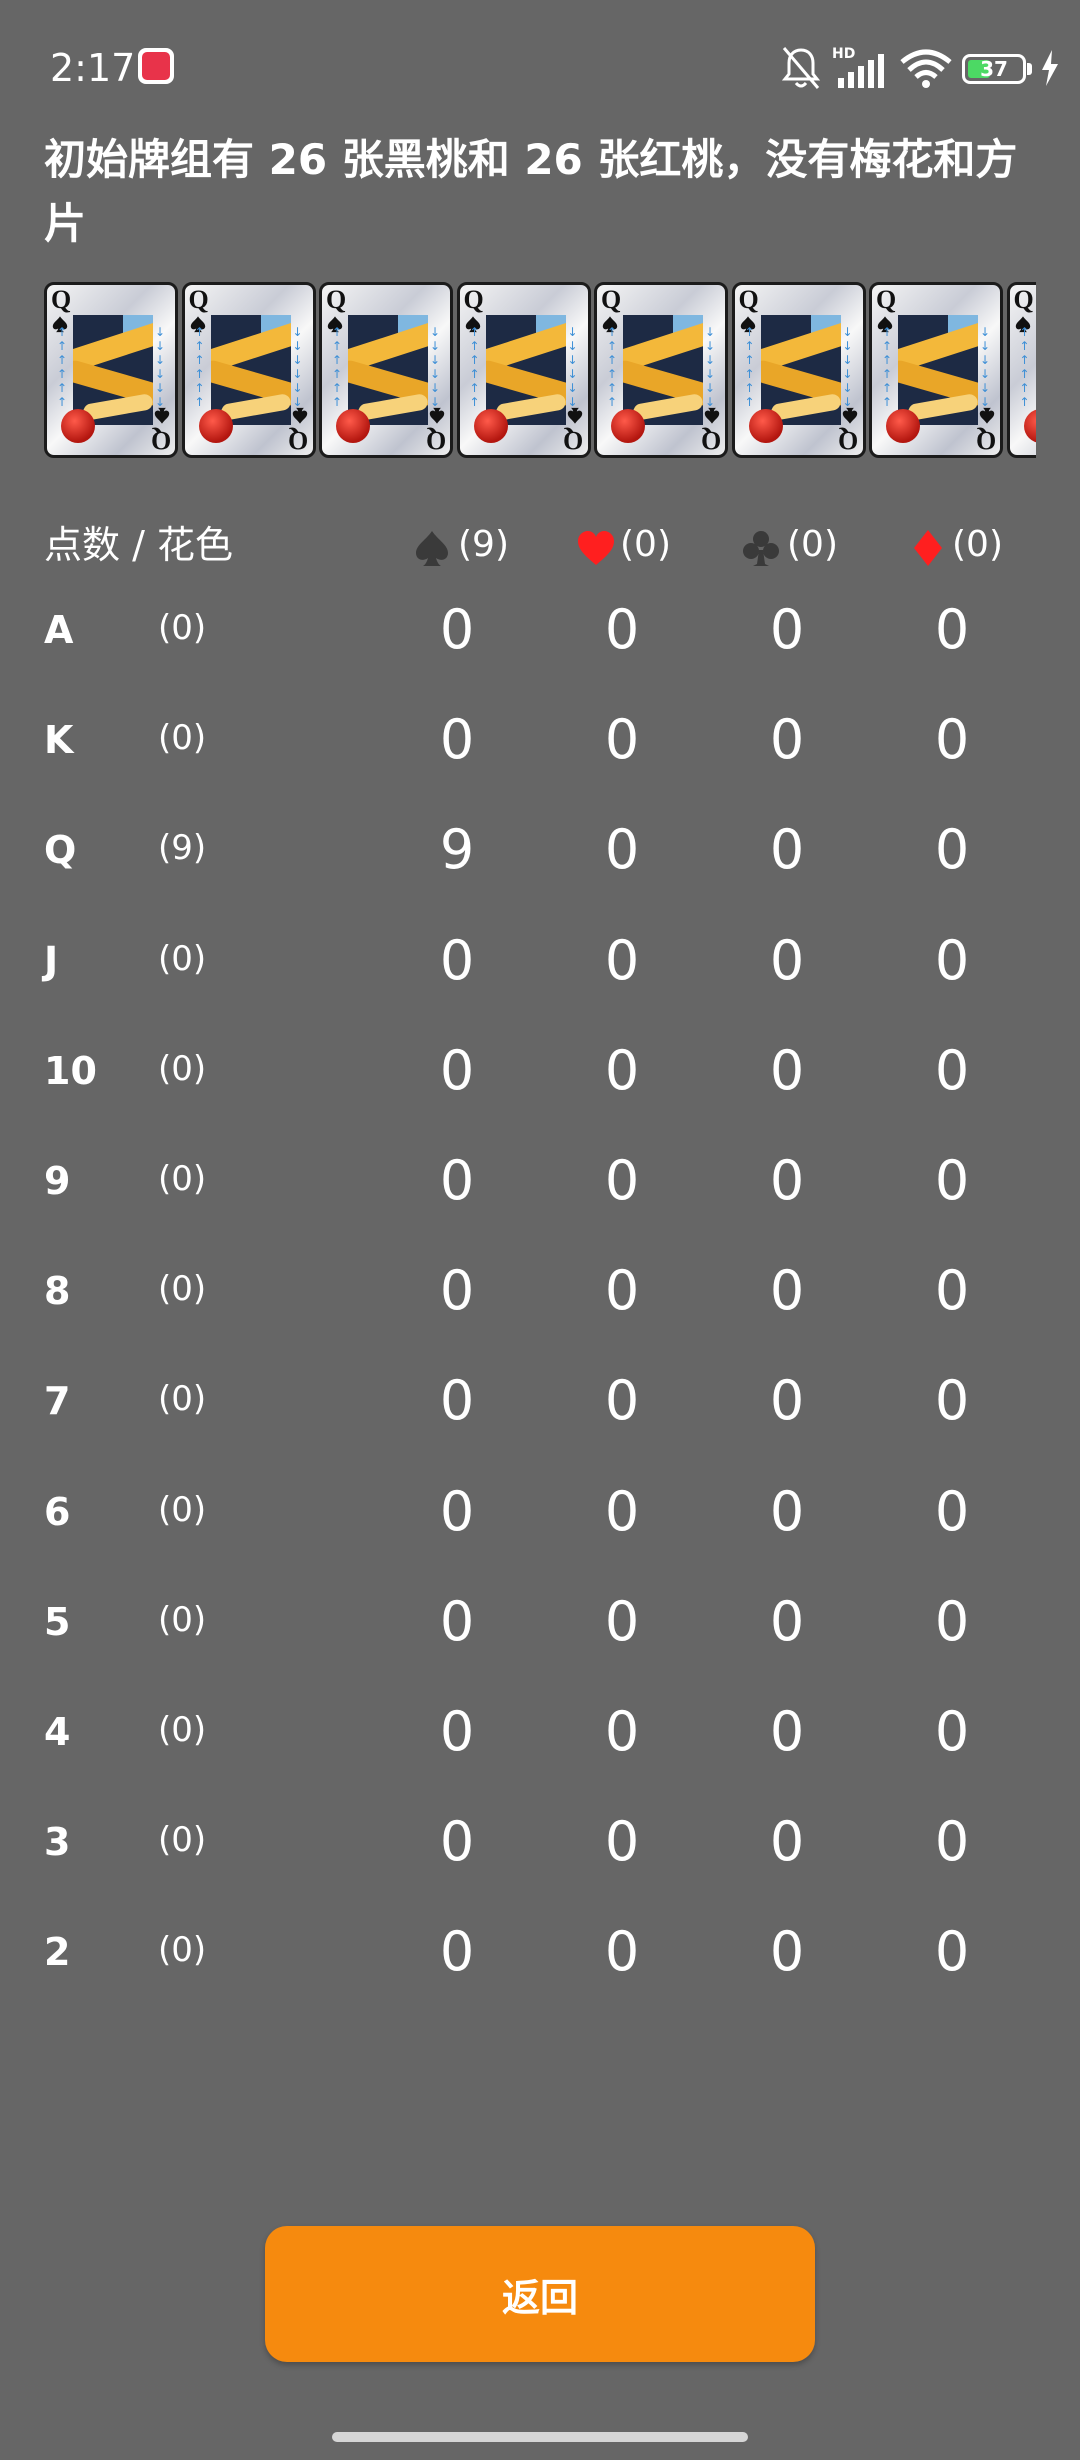  What do you see at coordinates (59, 740) in the screenshot?
I see `rank-label: K` at bounding box center [59, 740].